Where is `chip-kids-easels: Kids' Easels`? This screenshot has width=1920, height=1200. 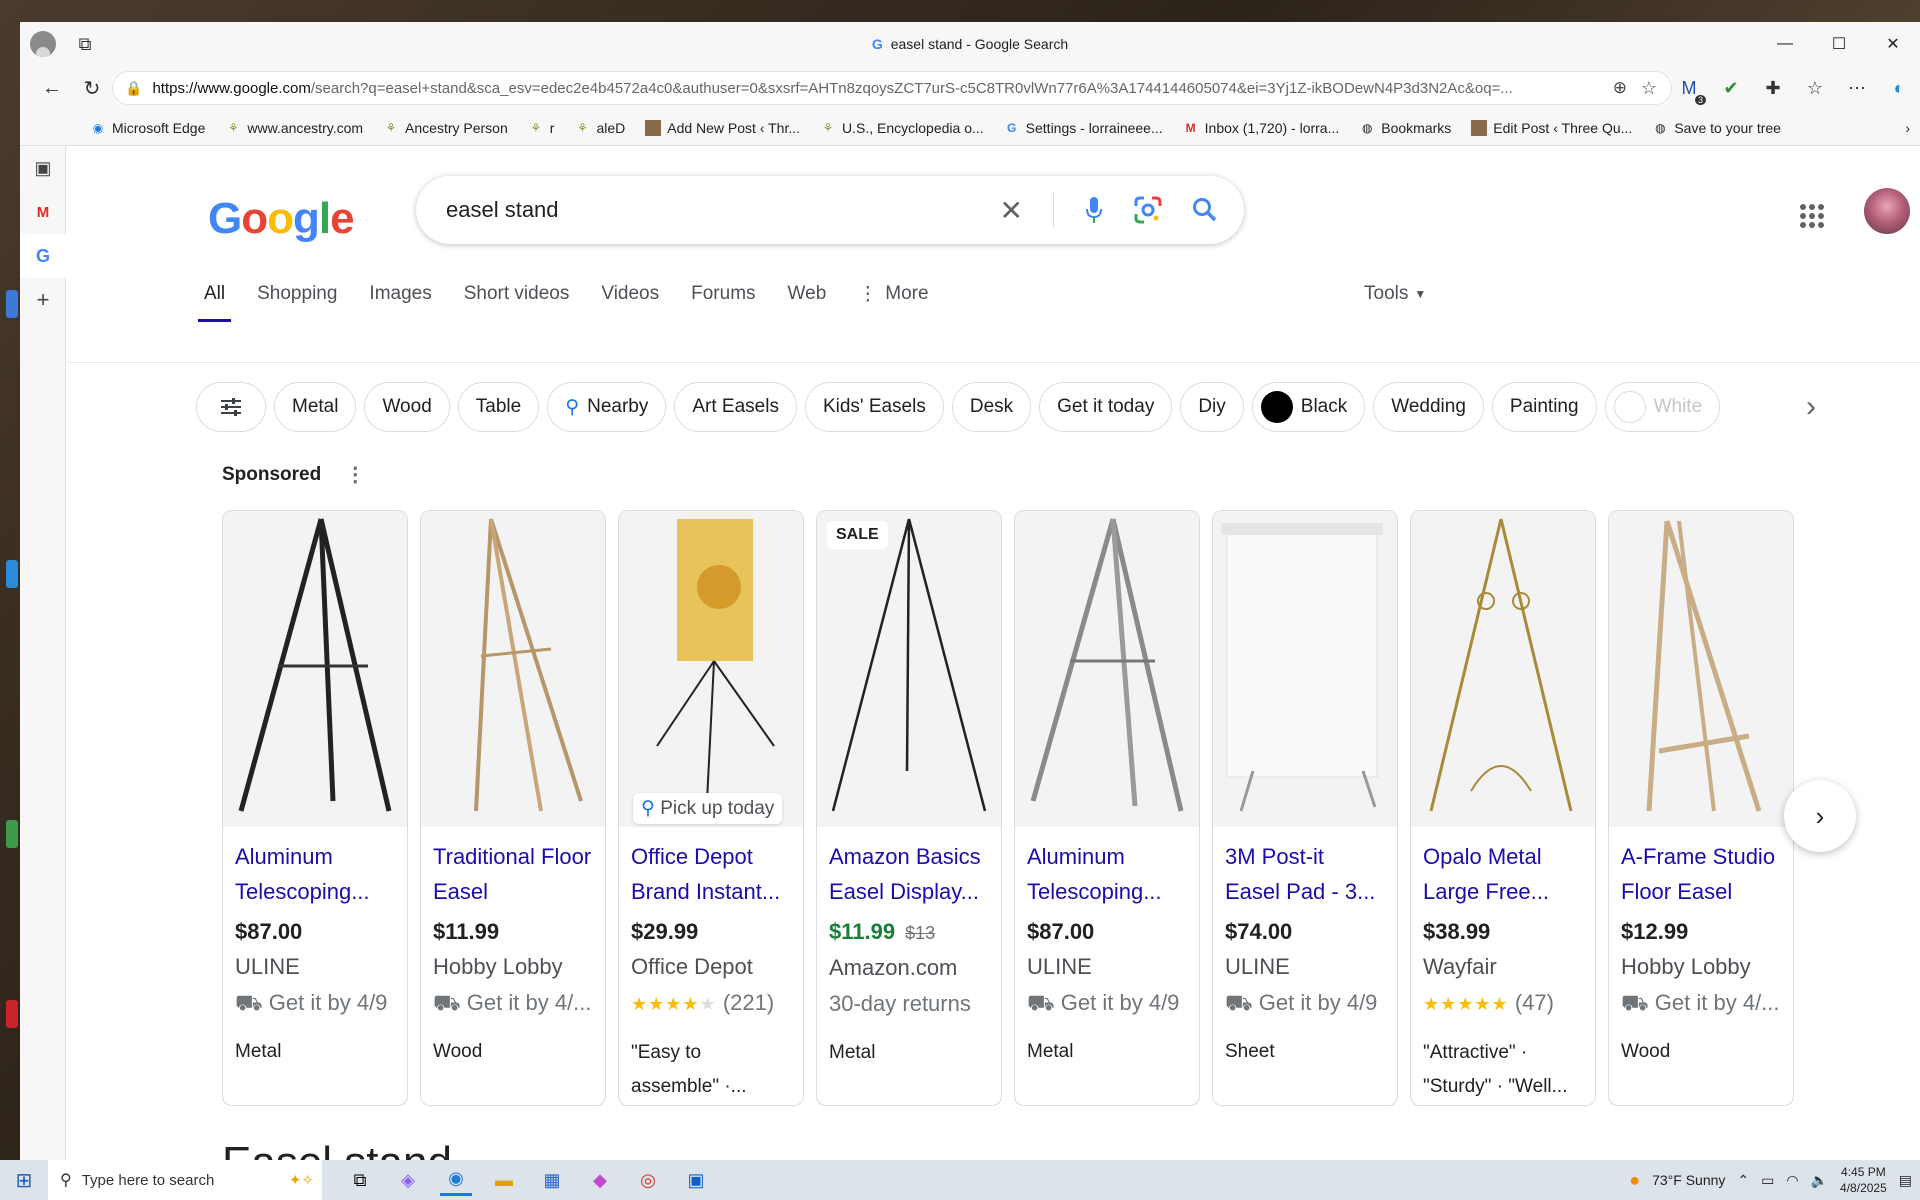 chip-kids-easels: Kids' Easels is located at coordinates (874, 407).